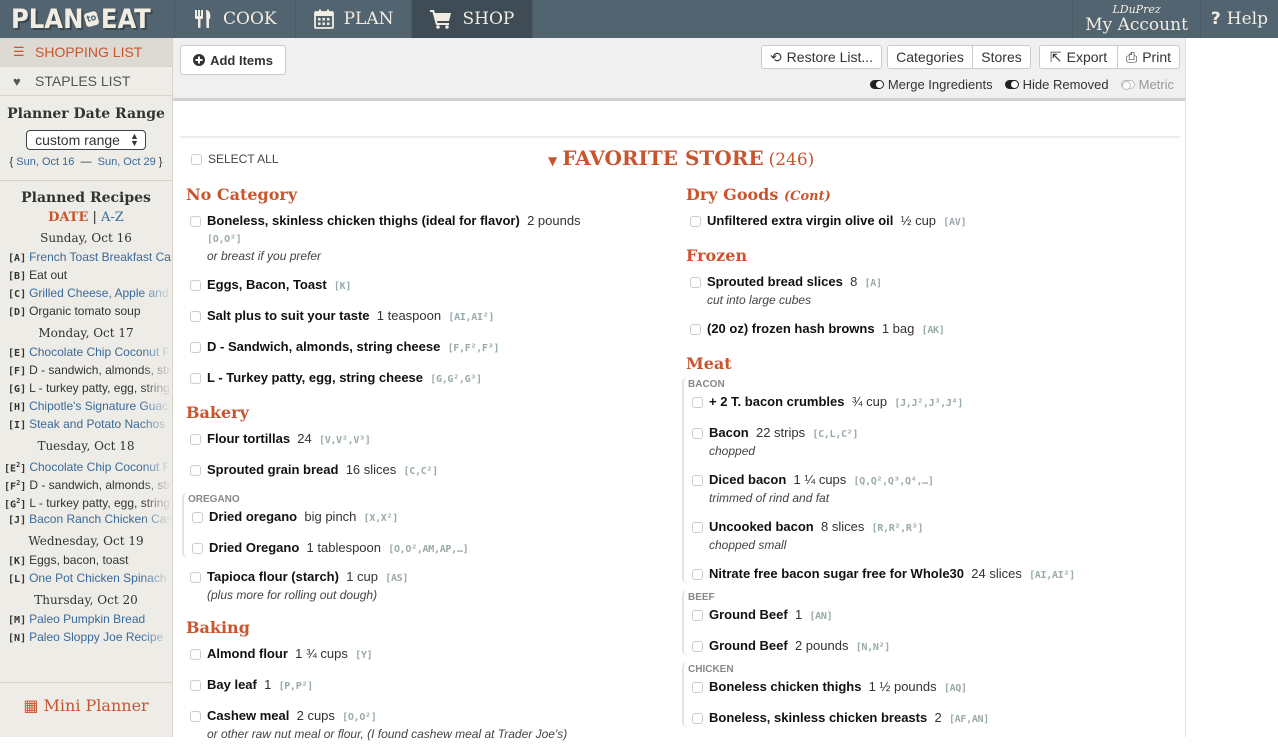  What do you see at coordinates (345, 440) in the screenshot?
I see `recipe-refs: [V,V²,V³]` at bounding box center [345, 440].